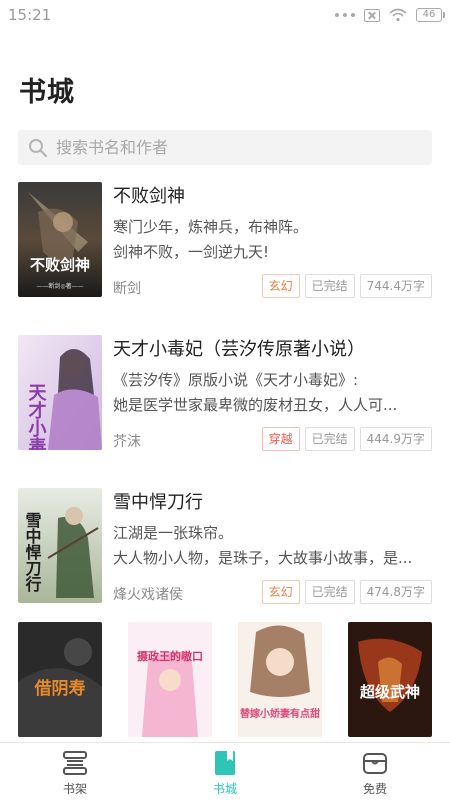 Image resolution: width=450 pixels, height=800 pixels. I want to click on more-dots-icon, so click(345, 15).